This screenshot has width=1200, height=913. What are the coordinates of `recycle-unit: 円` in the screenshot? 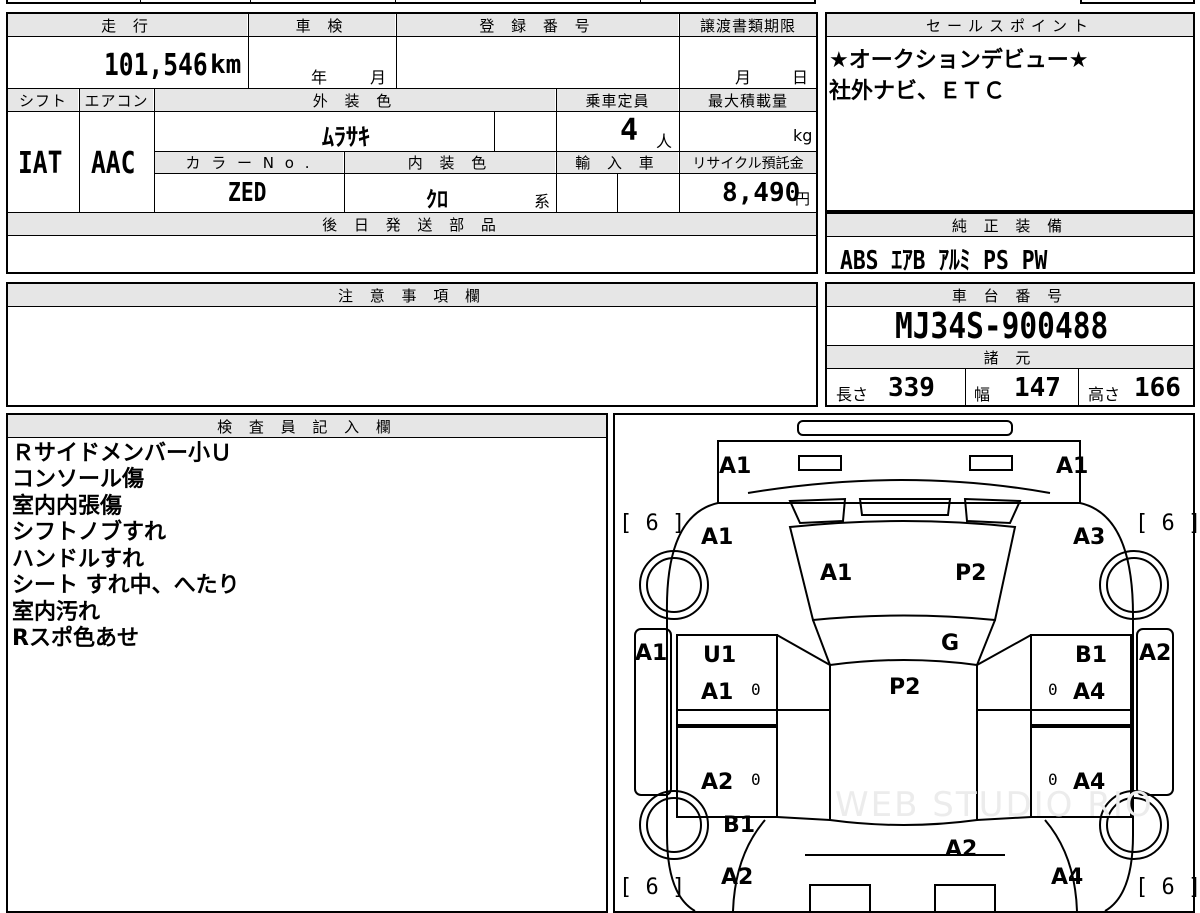 It's located at (803, 199).